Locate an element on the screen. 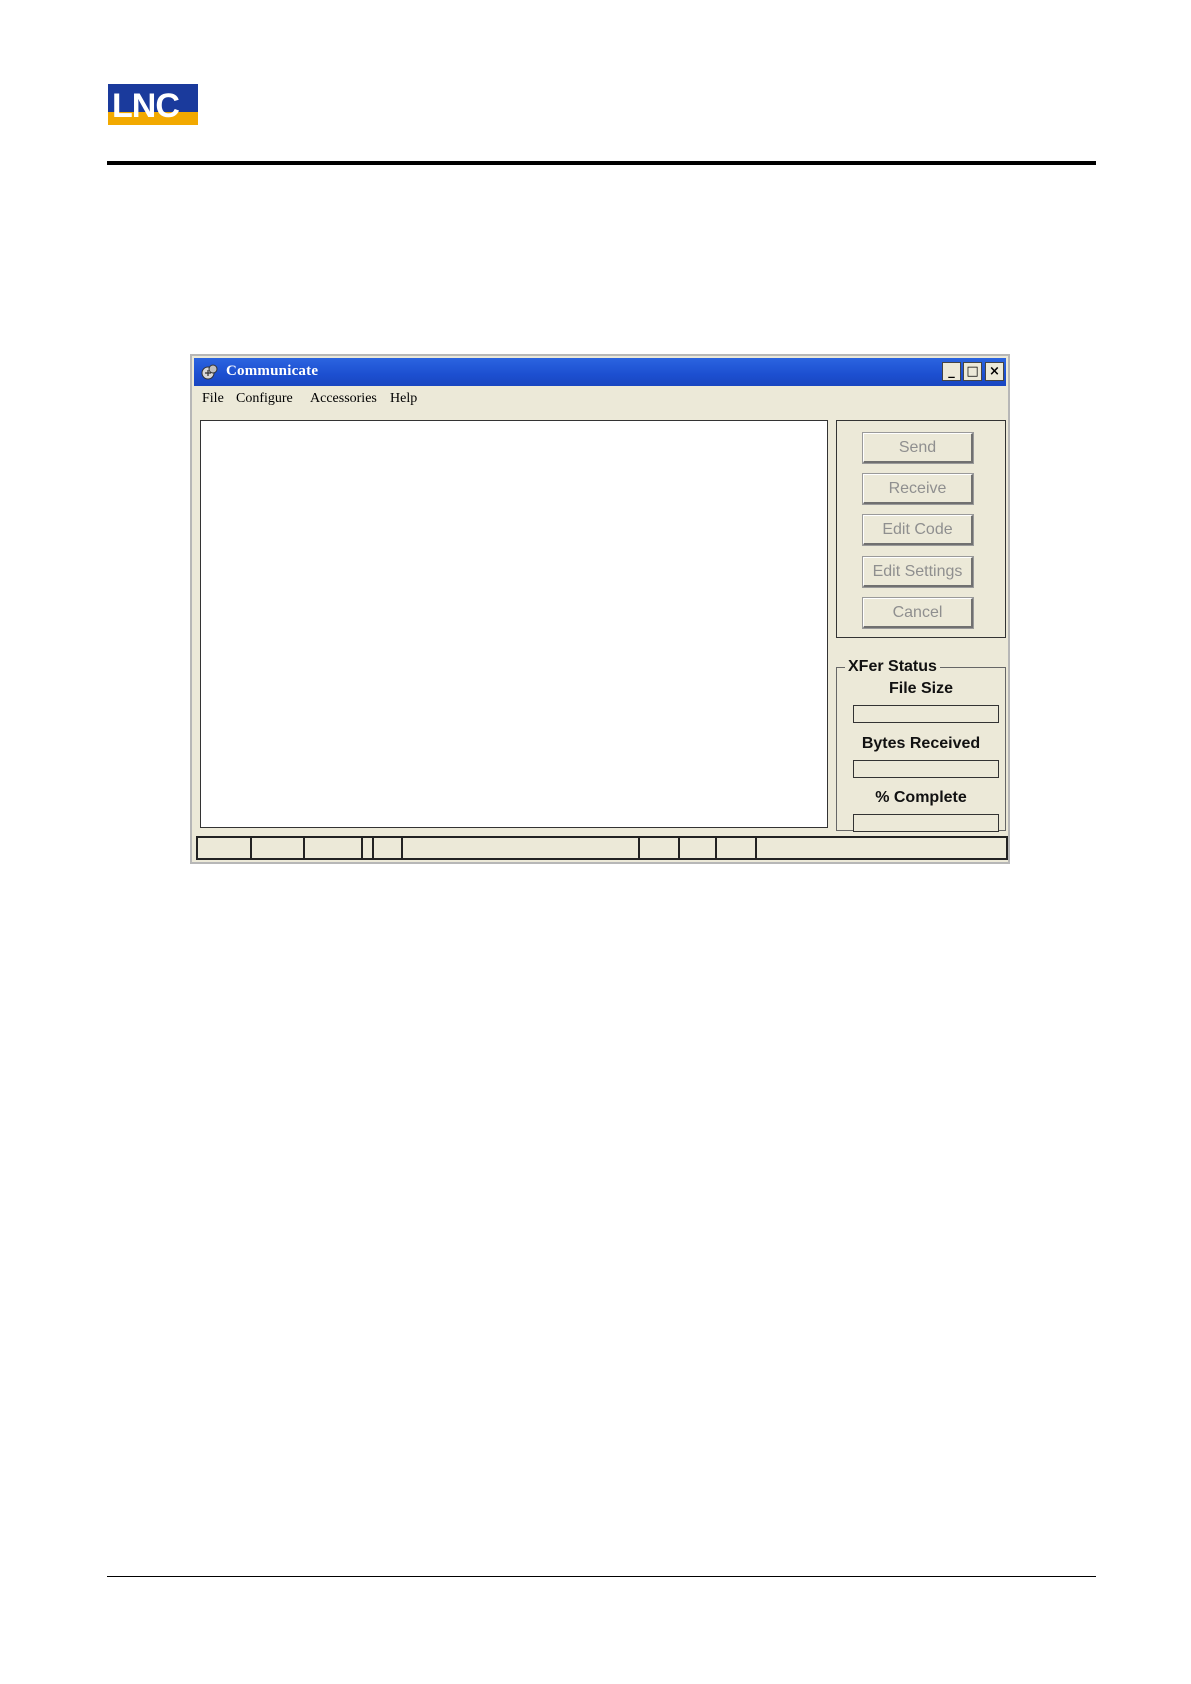  status-bar is located at coordinates (602, 848).